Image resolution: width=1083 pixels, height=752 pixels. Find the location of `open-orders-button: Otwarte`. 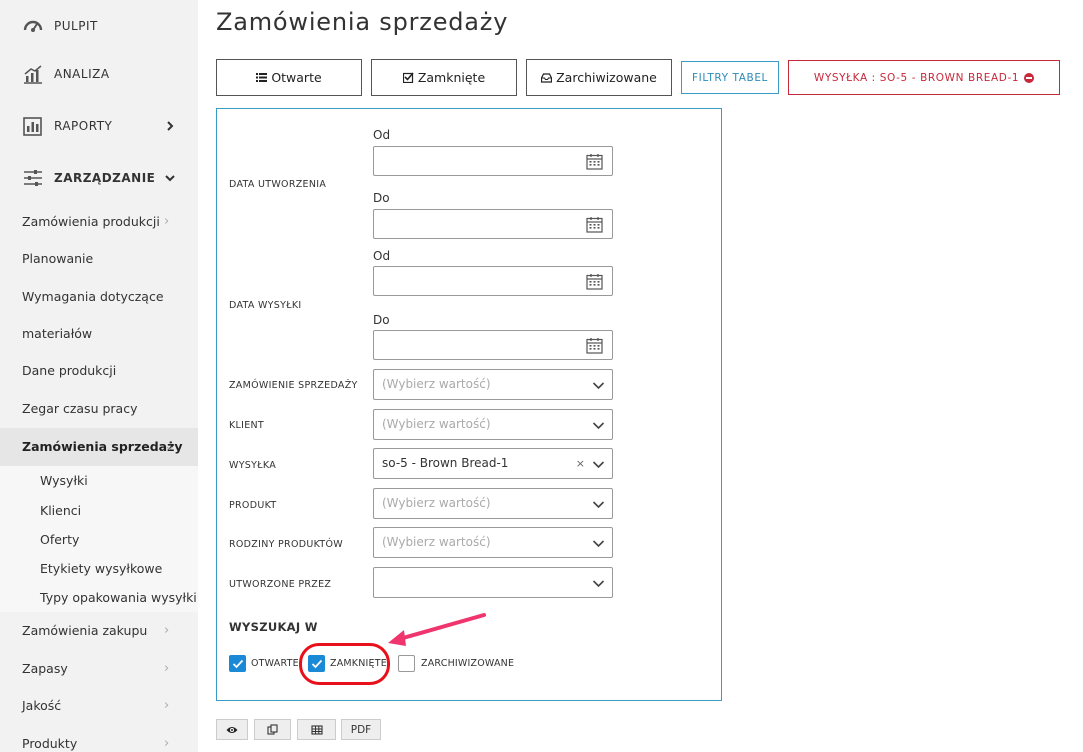

open-orders-button: Otwarte is located at coordinates (289, 77).